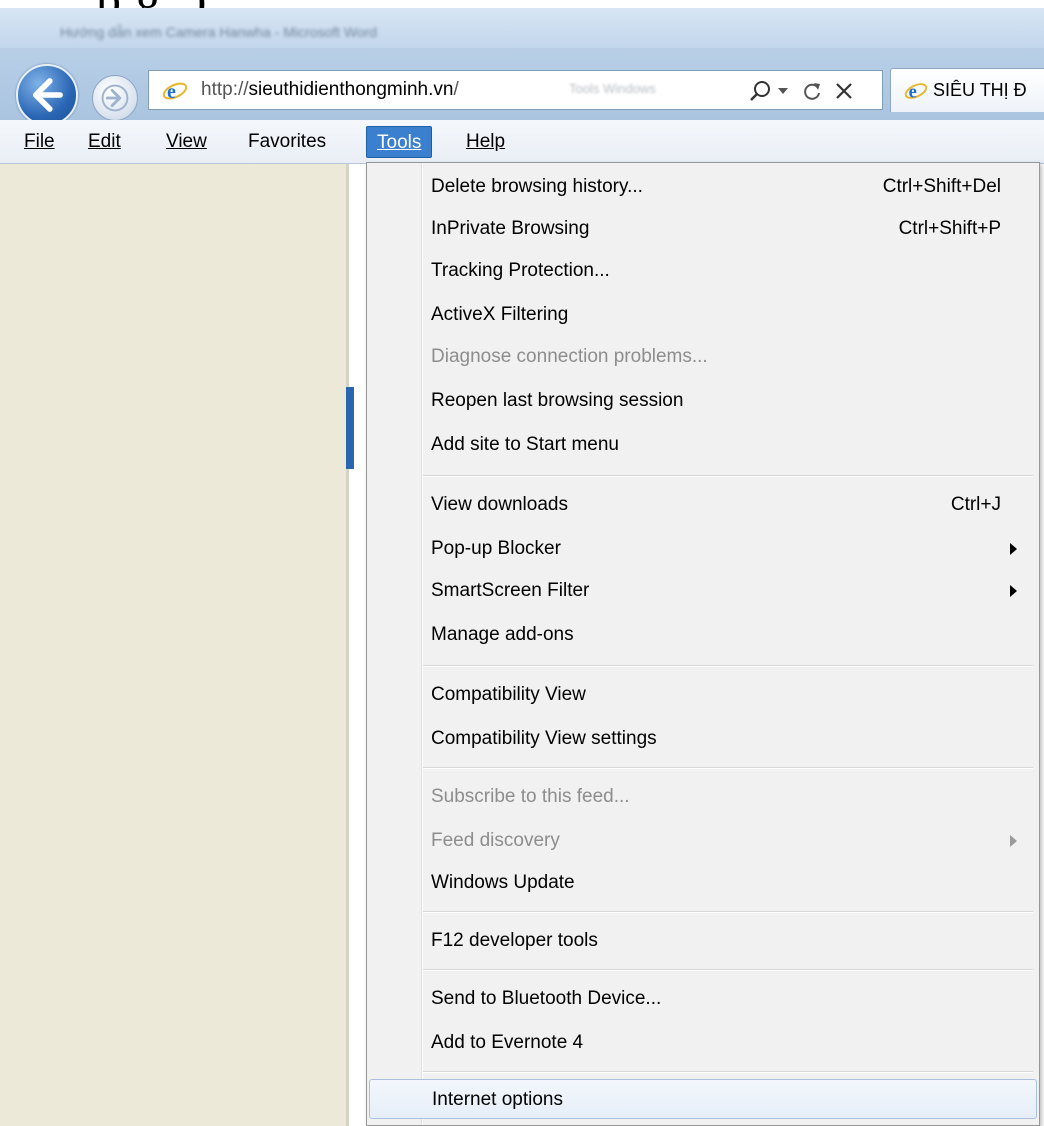 Image resolution: width=1044 pixels, height=1126 pixels. What do you see at coordinates (703, 445) in the screenshot?
I see `menu-item-add-site-start: Add site to Start menu` at bounding box center [703, 445].